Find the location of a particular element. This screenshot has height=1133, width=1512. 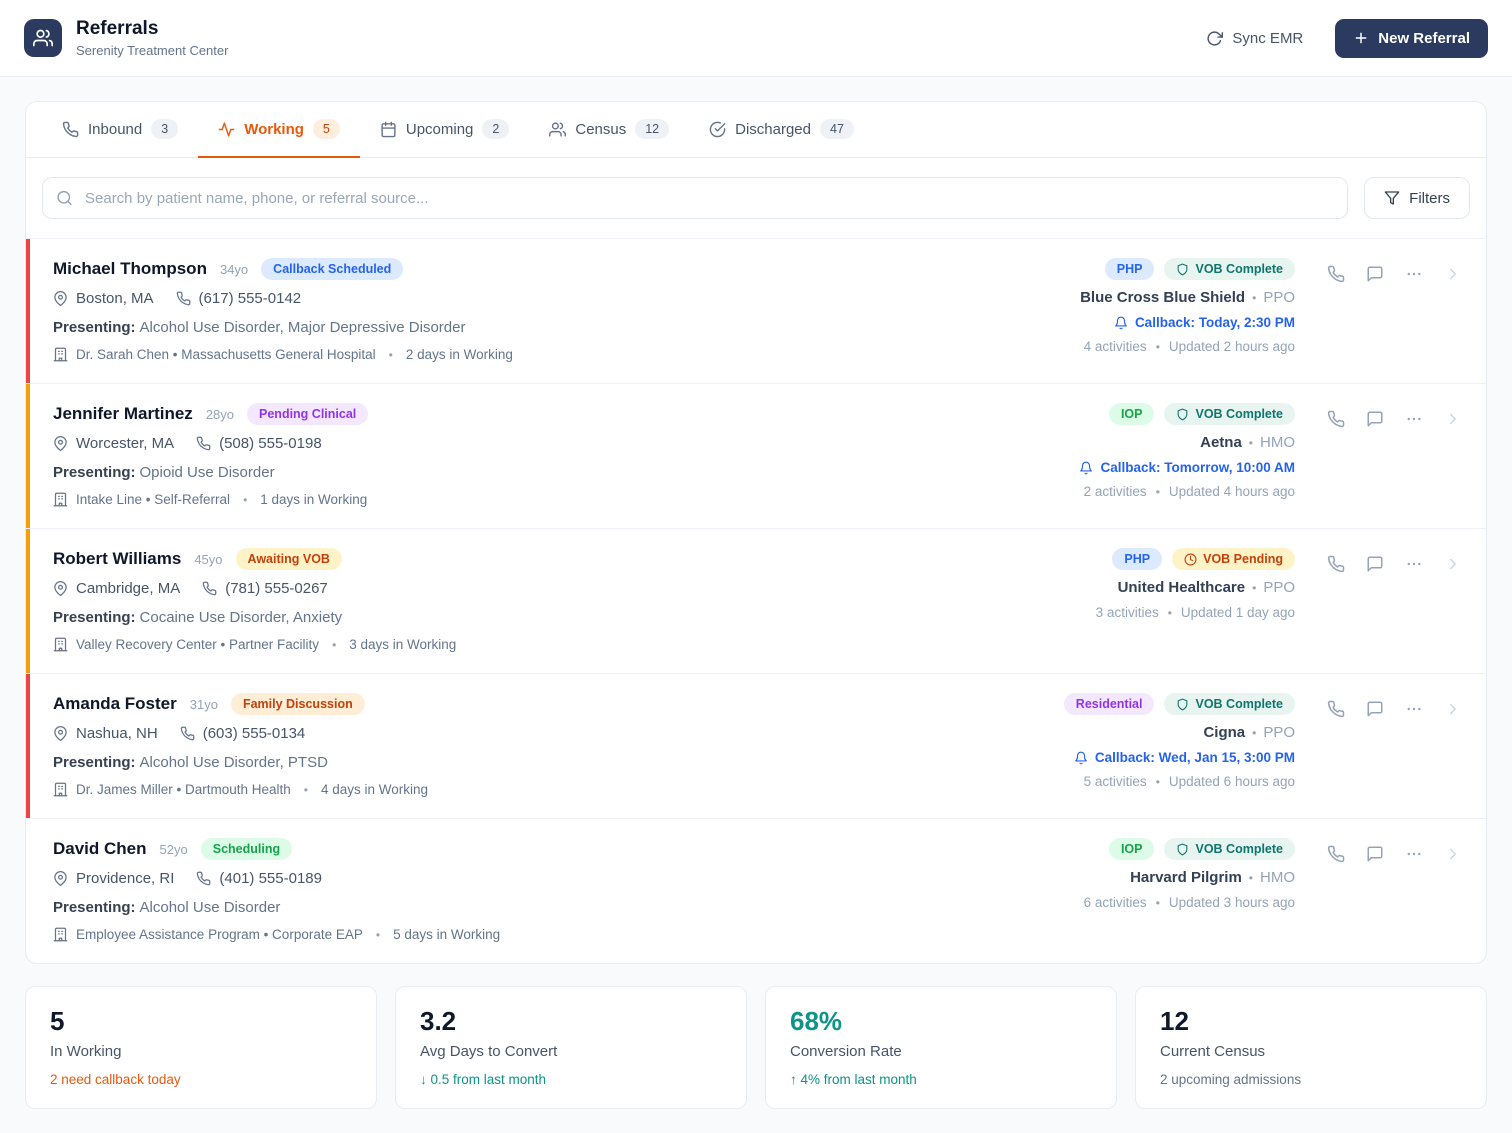

presenting-row: Presenting: Cocaine Use Disorder, Anxiety is located at coordinates (254, 617).